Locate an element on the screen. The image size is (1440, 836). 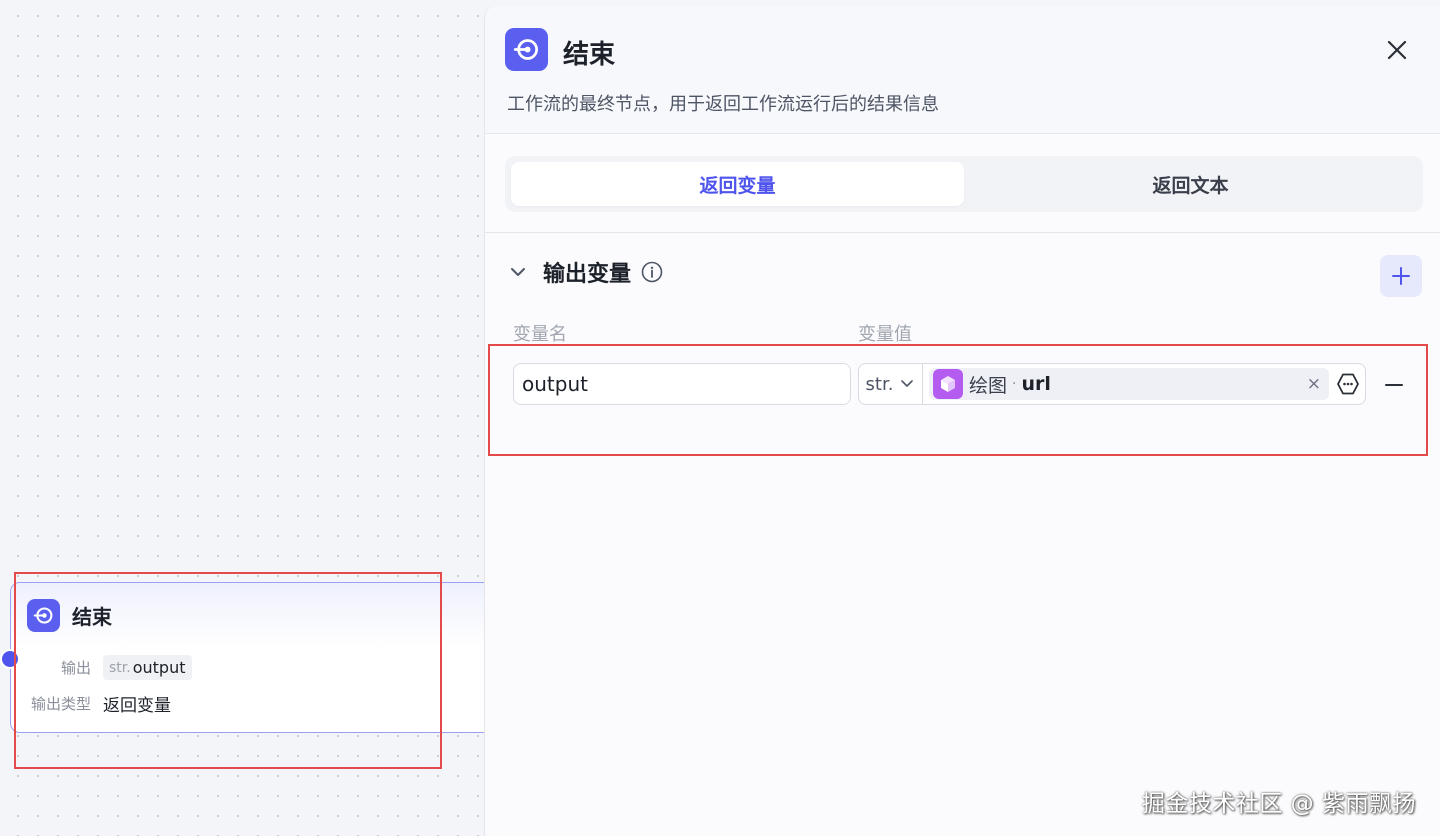
tab-return-variable: 返回变量 is located at coordinates (737, 184).